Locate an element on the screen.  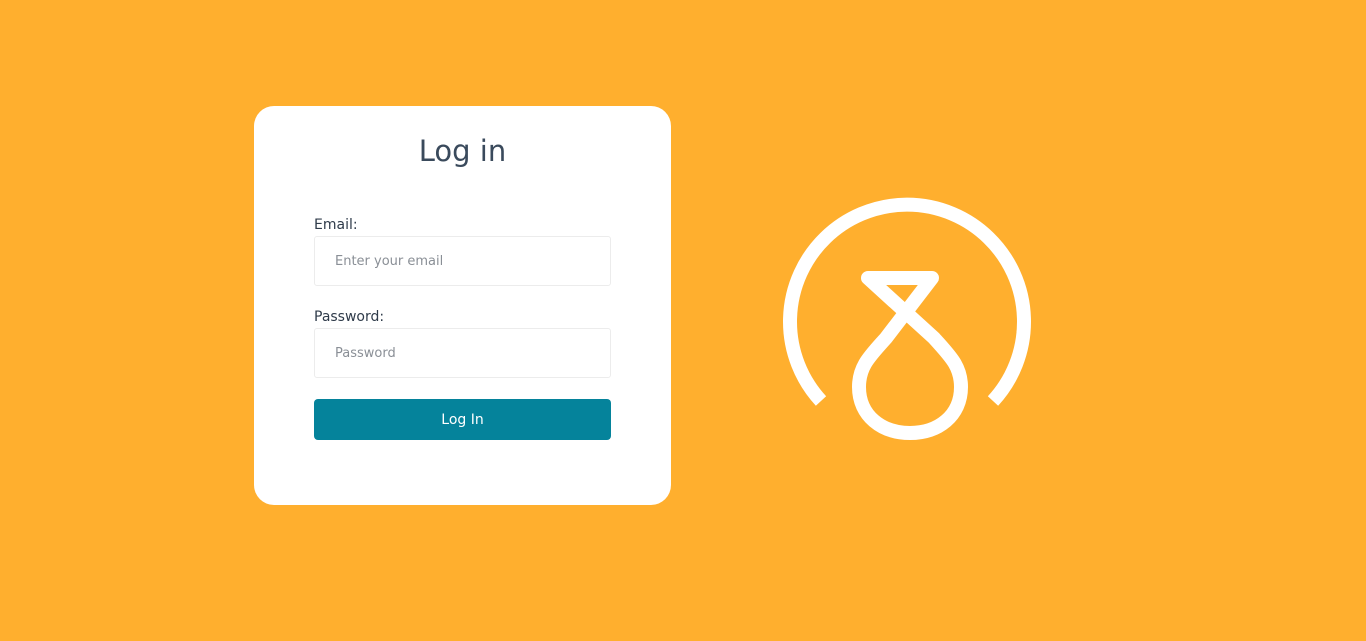
page-title: Log in is located at coordinates (462, 151).